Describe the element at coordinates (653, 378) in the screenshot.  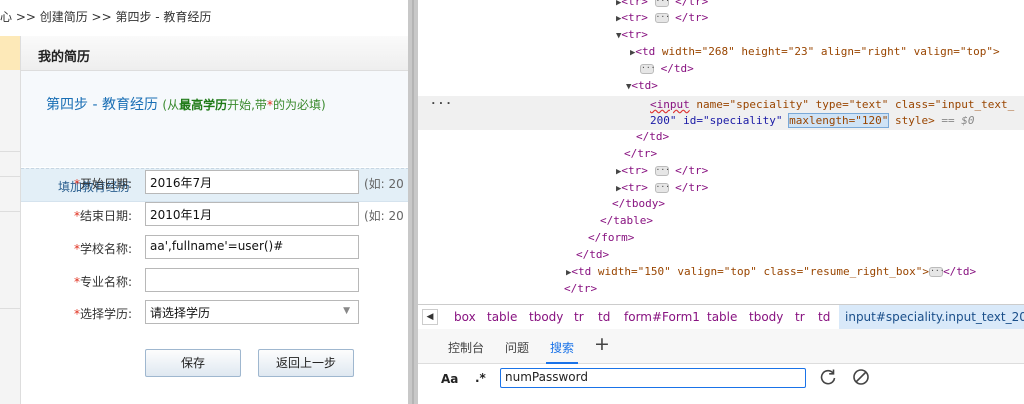
I see `search-input: numPassword` at that location.